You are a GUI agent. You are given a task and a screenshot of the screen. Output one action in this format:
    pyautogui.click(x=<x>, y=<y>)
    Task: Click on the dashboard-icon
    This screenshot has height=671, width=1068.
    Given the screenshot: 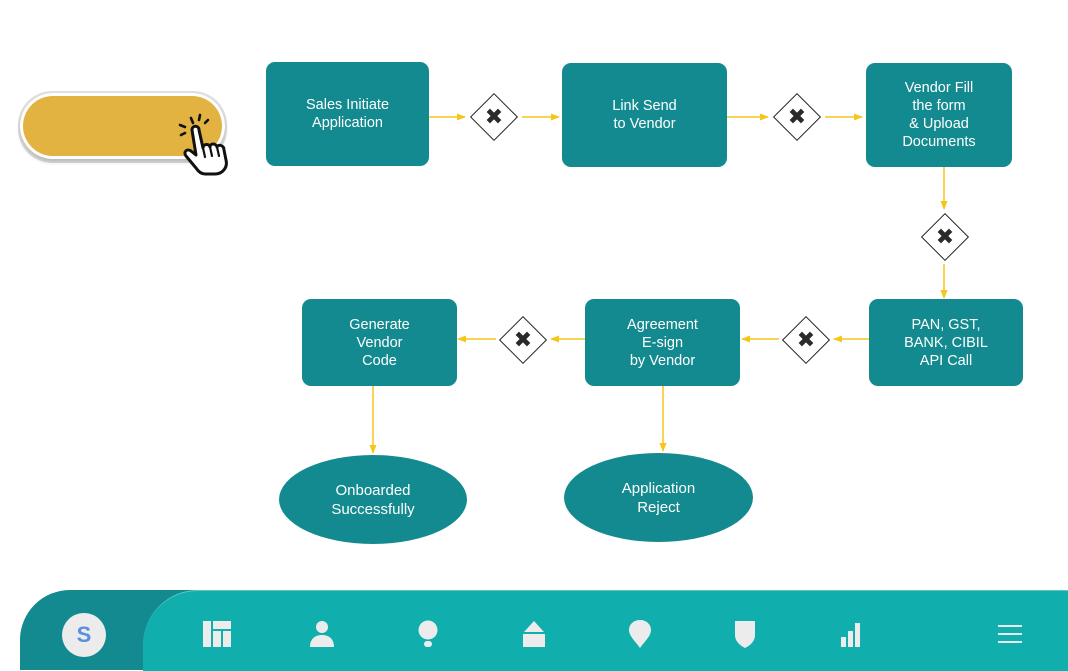 What is the action you would take?
    pyautogui.click(x=217, y=634)
    